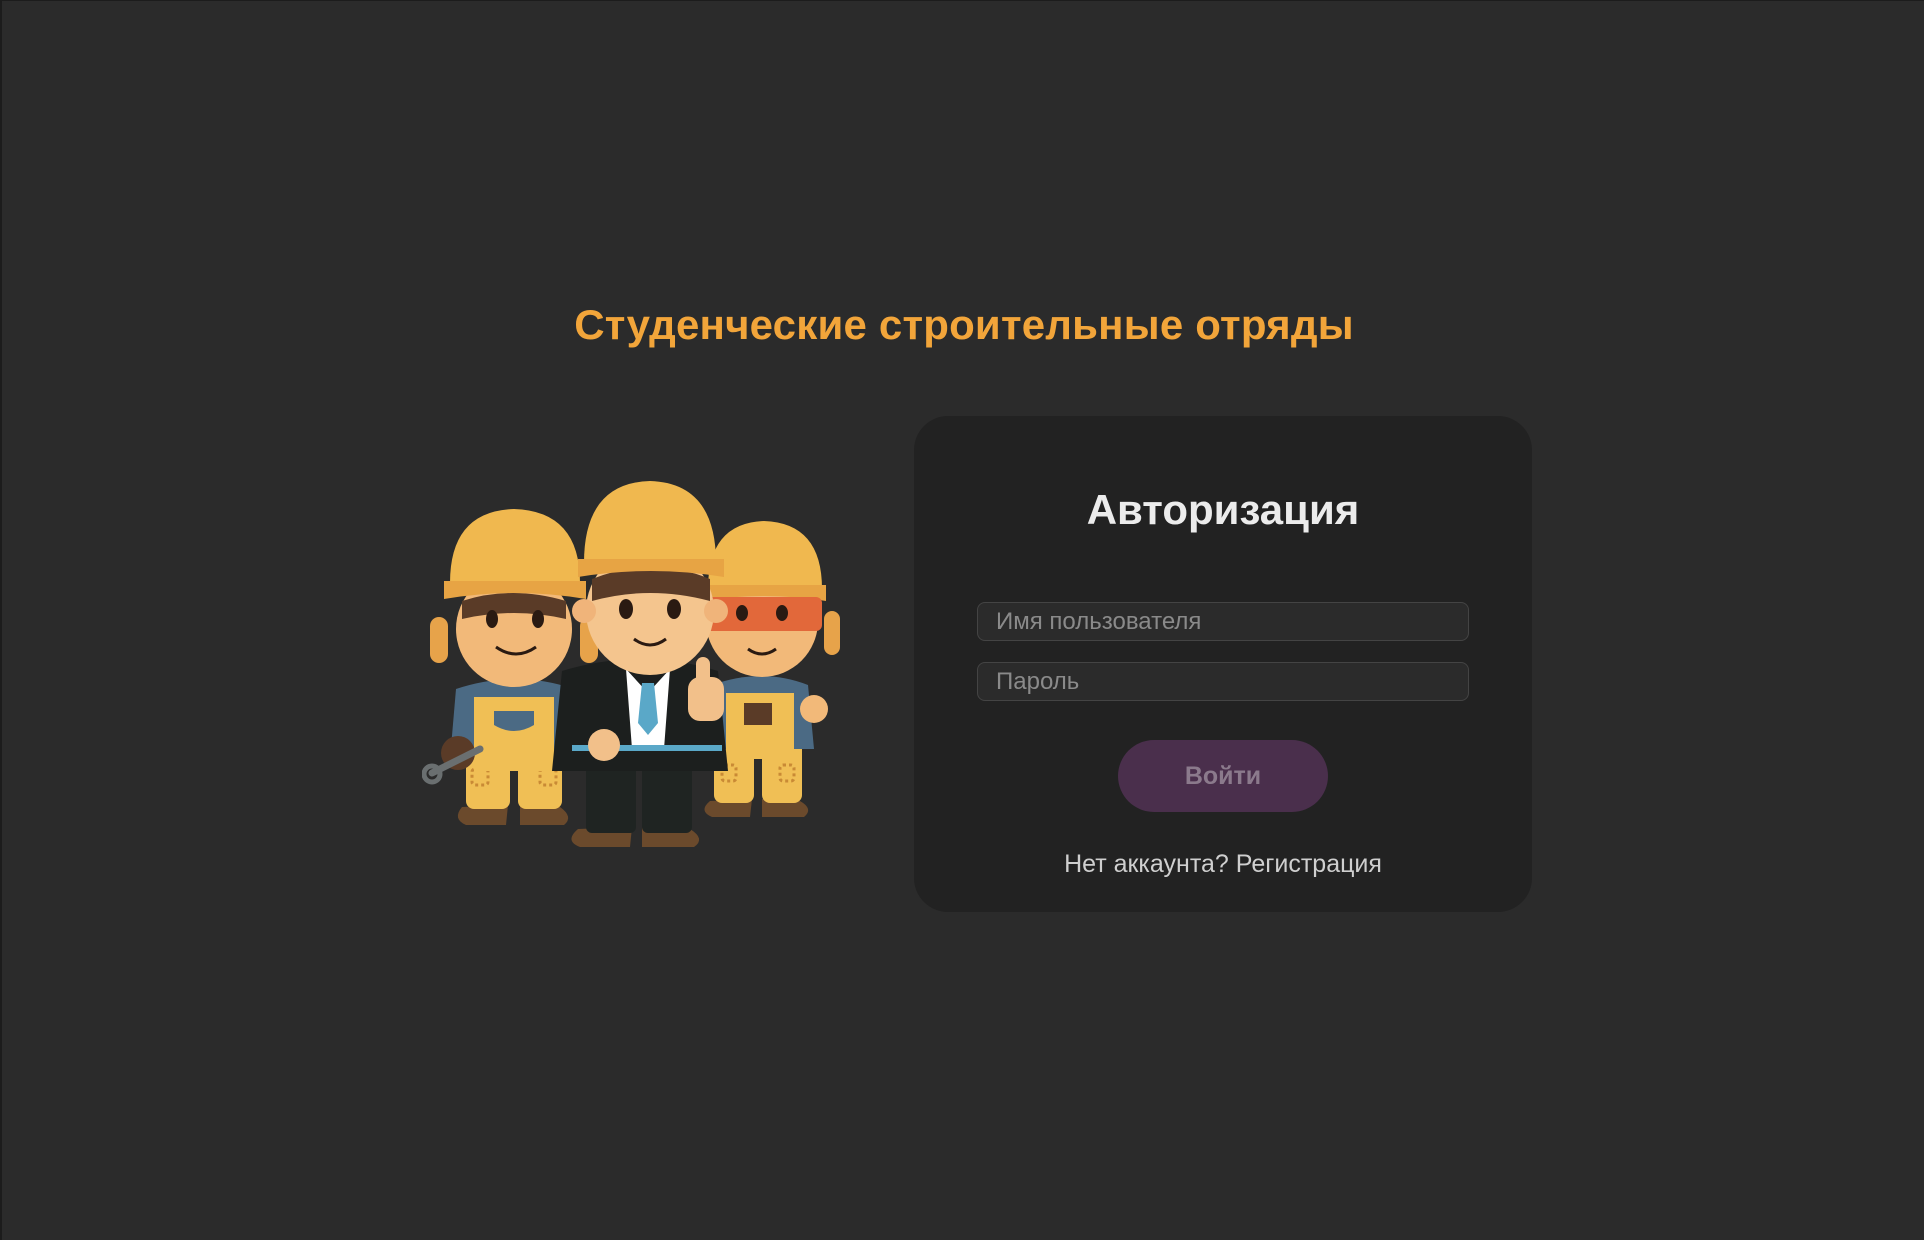 The image size is (1924, 1240). What do you see at coordinates (1309, 864) in the screenshot?
I see `register-link: Регистрация` at bounding box center [1309, 864].